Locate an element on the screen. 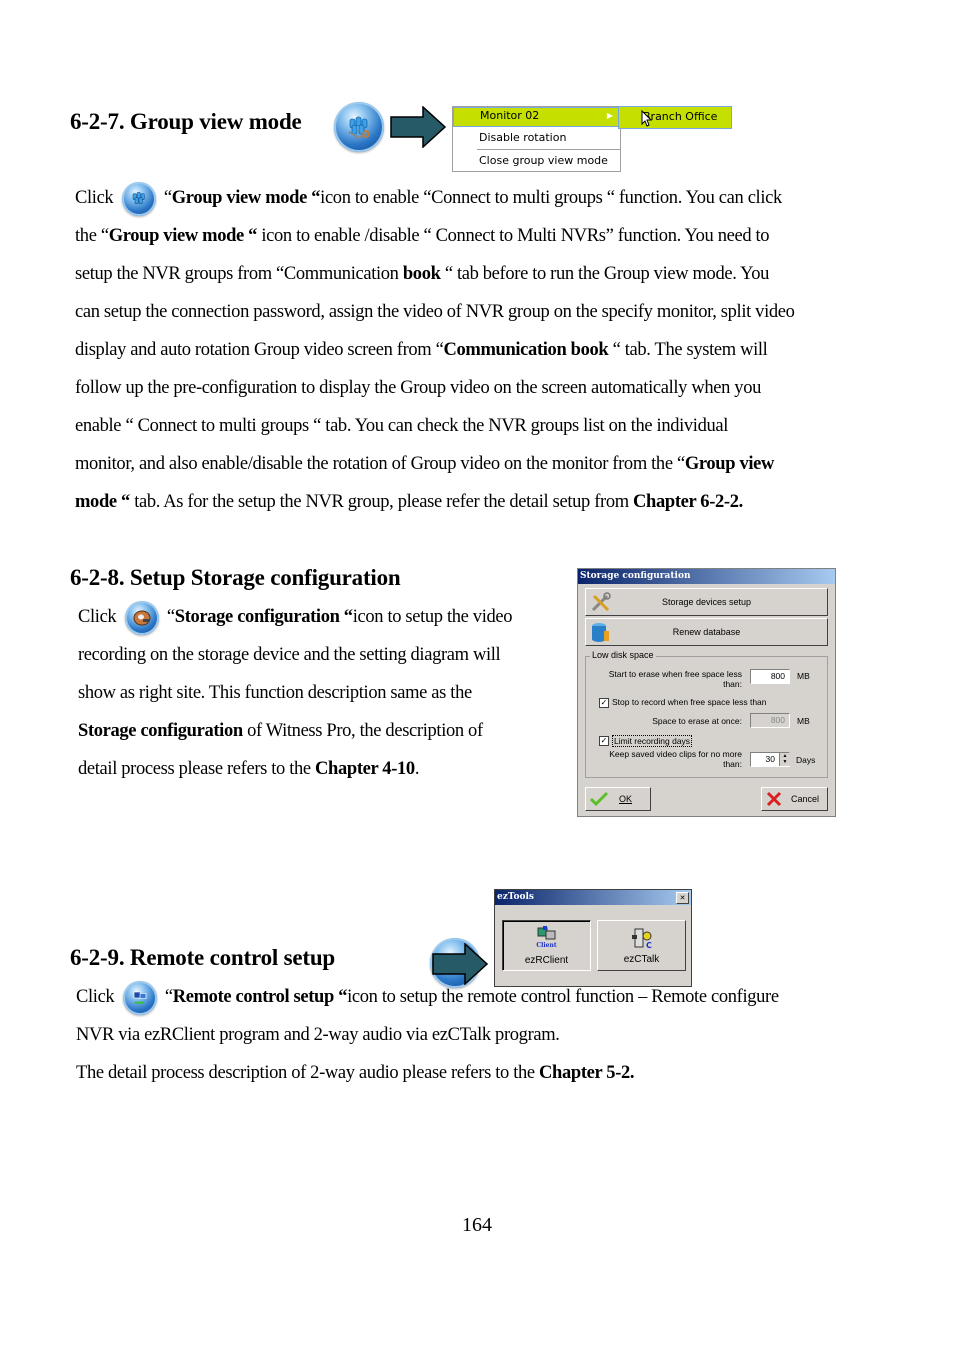  menu-item-close-group-view-mode: Close group view mode is located at coordinates (536, 161).